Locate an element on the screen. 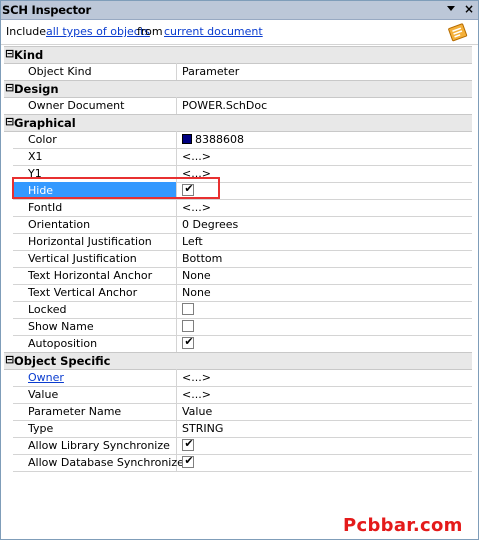 This screenshot has height=540, width=479. property-name: Horizontal Justification is located at coordinates (95, 241).